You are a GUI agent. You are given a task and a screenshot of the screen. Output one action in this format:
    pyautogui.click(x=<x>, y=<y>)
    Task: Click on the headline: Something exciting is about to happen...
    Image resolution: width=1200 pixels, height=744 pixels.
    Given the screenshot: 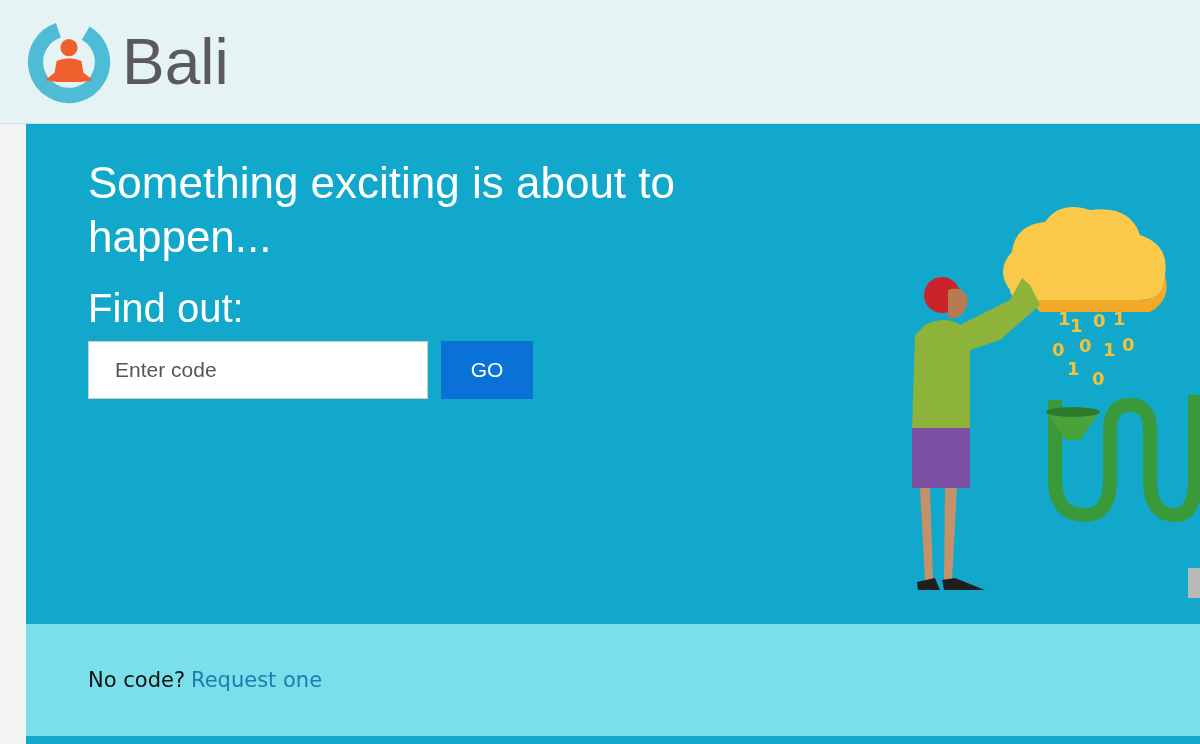 What is the action you would take?
    pyautogui.click(x=382, y=210)
    